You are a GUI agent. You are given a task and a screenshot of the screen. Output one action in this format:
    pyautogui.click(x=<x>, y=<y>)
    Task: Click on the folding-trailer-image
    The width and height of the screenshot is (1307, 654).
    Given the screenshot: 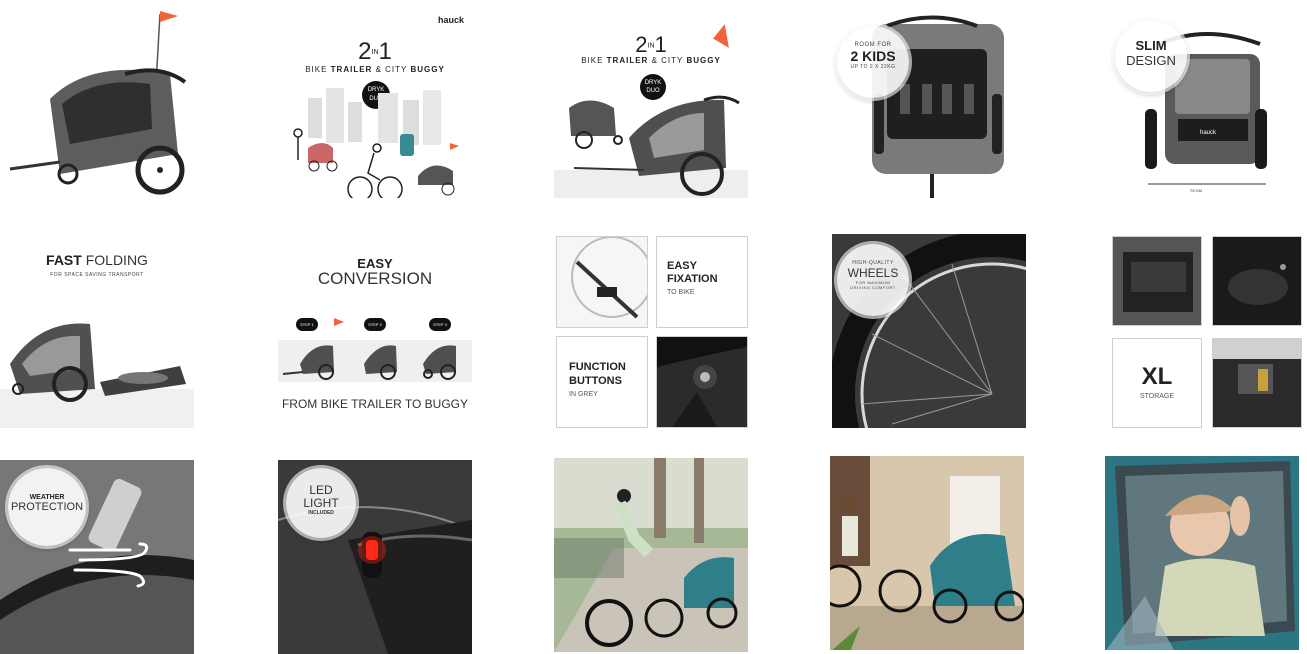 What is the action you would take?
    pyautogui.click(x=97, y=375)
    